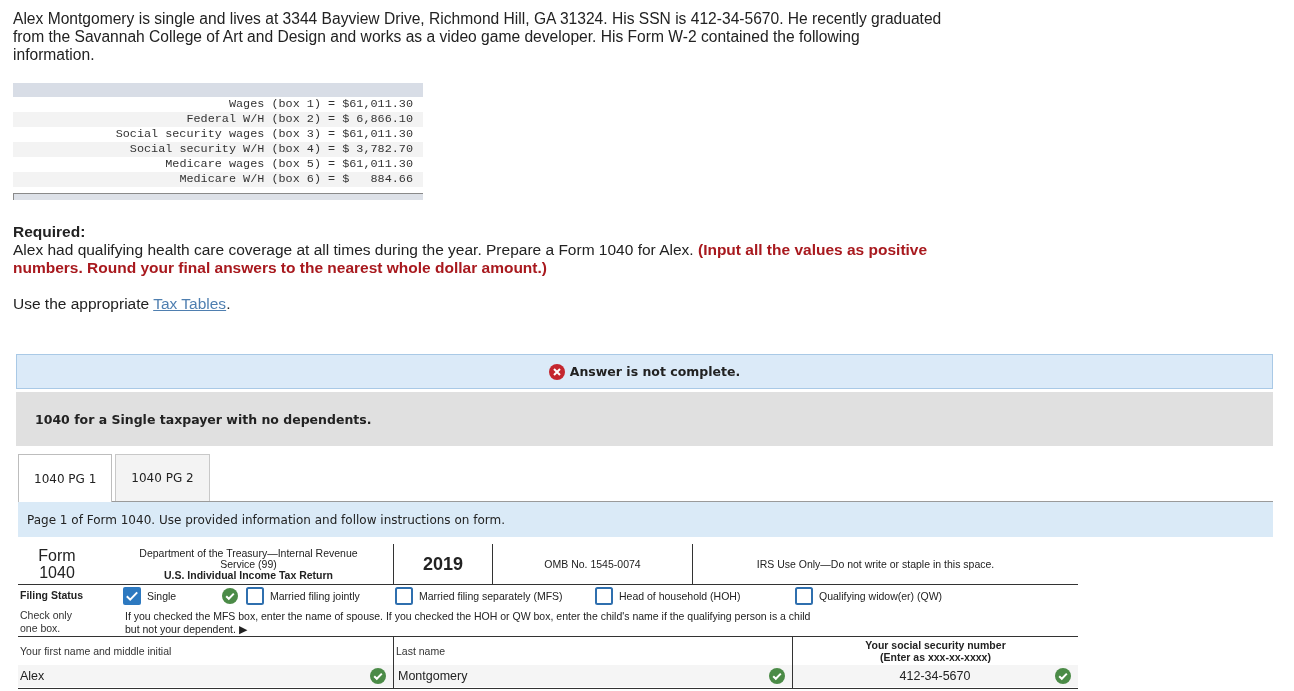 The width and height of the screenshot is (1294, 691). What do you see at coordinates (218, 119) in the screenshot?
I see `w2-row: Federal W/H (box 2) = $ 6,866.10` at bounding box center [218, 119].